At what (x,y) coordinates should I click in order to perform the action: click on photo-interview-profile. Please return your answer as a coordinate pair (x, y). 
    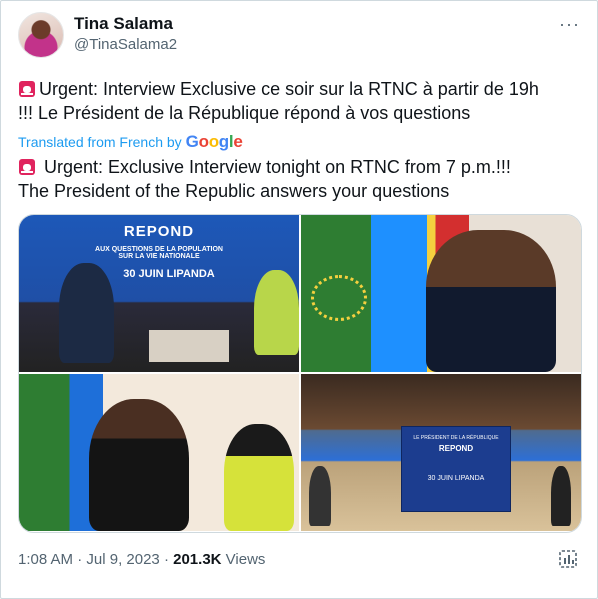
    Looking at the image, I should click on (159, 452).